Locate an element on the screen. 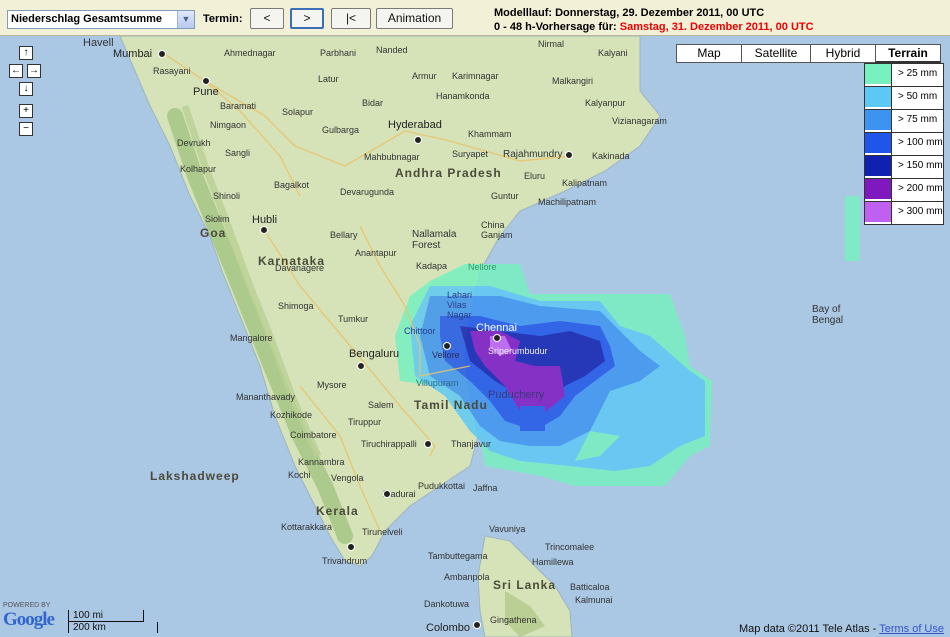  map-type-terrain: Terrain is located at coordinates (908, 53).